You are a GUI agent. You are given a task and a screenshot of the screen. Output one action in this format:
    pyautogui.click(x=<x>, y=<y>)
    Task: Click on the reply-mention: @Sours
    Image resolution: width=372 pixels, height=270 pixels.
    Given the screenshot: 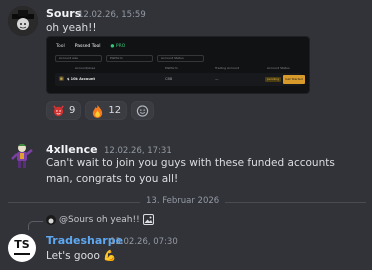 What is the action you would take?
    pyautogui.click(x=76, y=219)
    